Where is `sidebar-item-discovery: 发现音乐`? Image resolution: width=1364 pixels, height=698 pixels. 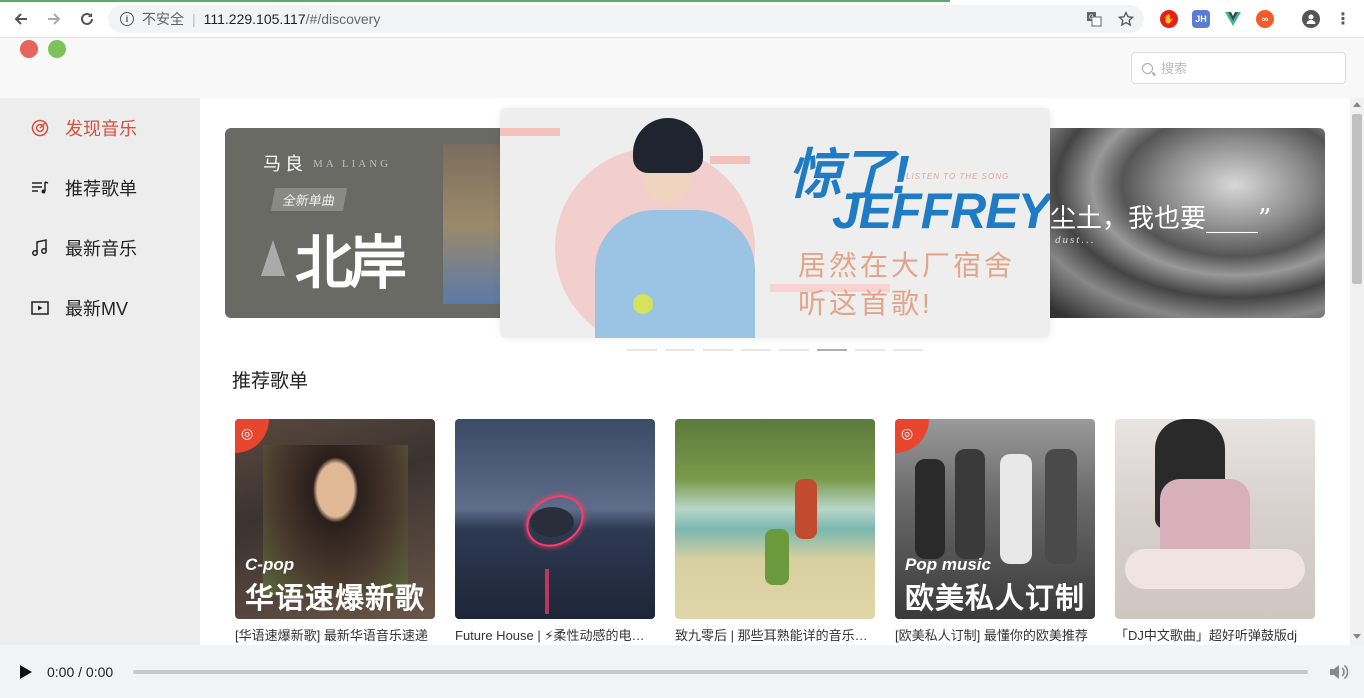 sidebar-item-discovery: 发现音乐 is located at coordinates (83, 128).